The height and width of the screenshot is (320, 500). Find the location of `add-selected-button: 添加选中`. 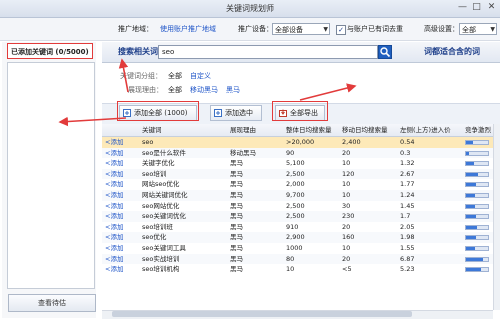

add-selected-button: 添加选中 is located at coordinates (236, 113).